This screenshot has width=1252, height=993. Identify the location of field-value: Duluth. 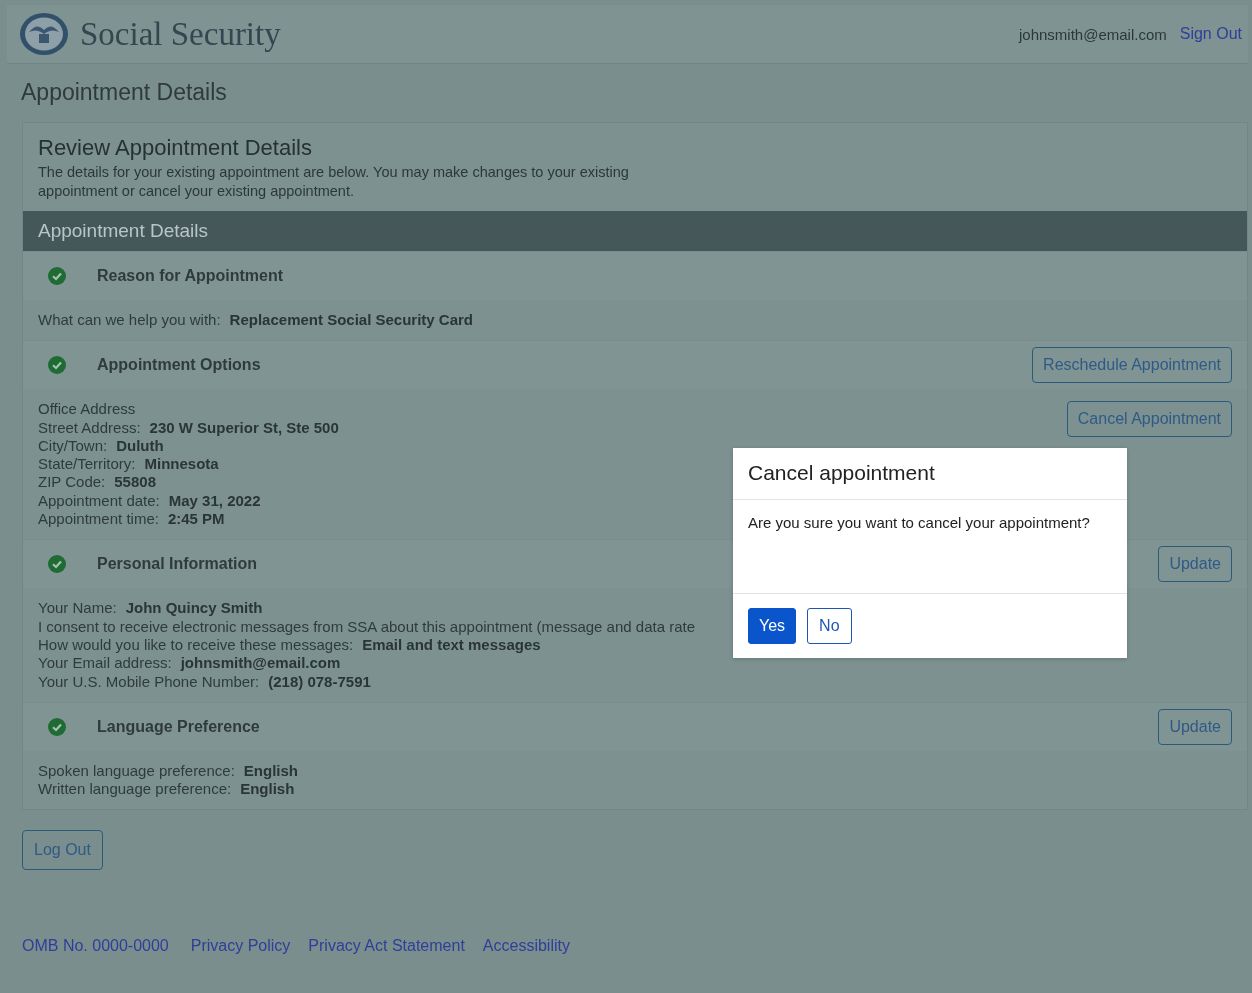
(140, 445).